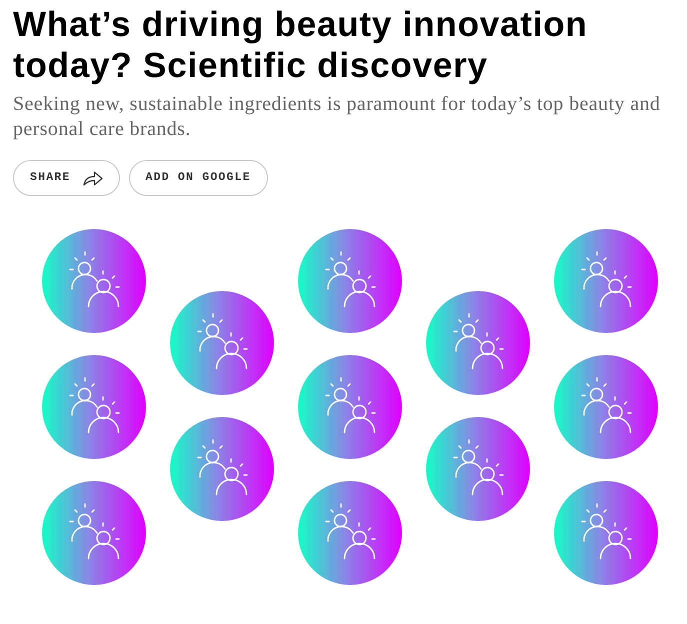  Describe the element at coordinates (337, 117) in the screenshot. I see `article-subtitle: Seeking new, sustainable ingredients is paramount for today’s top beauty and personal care brands.` at that location.